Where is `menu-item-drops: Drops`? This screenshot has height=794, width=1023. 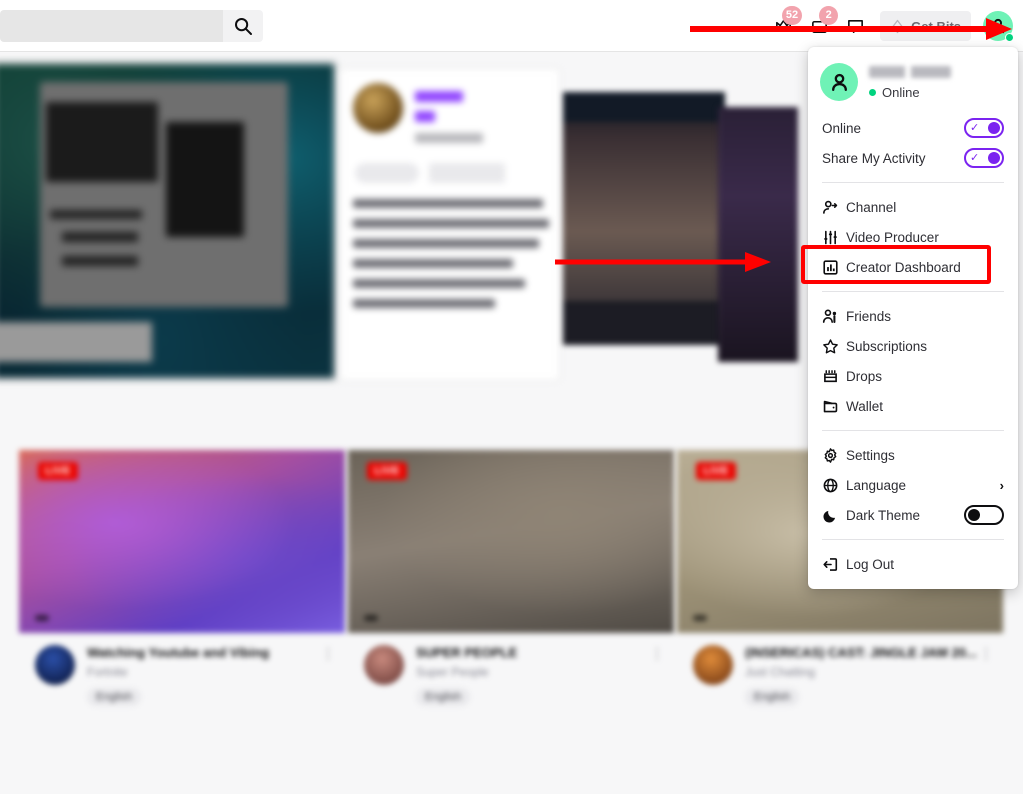
menu-item-drops: Drops is located at coordinates (913, 376).